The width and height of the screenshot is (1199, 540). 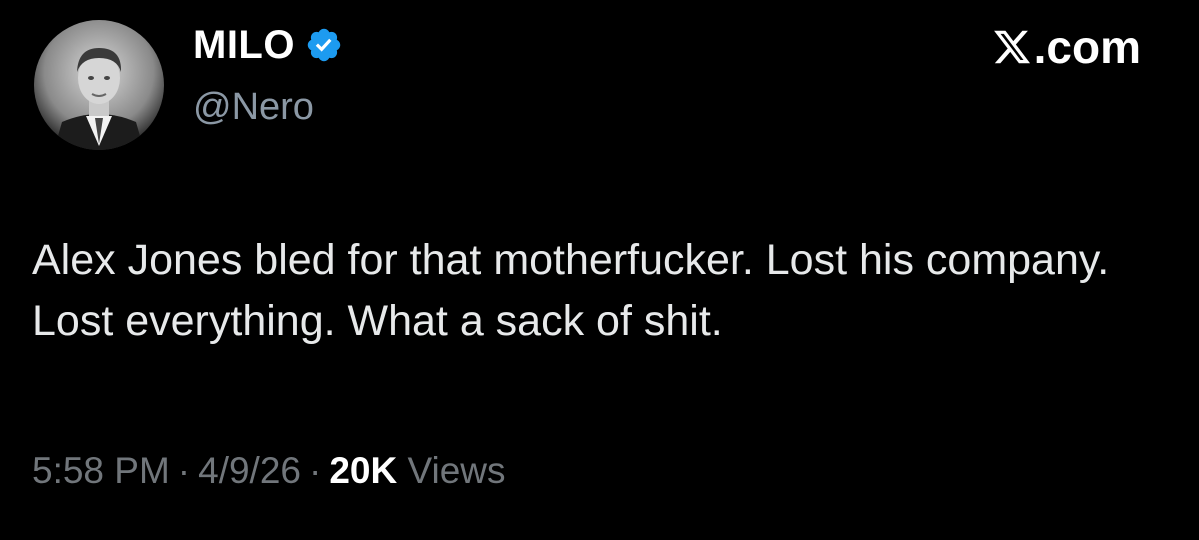 What do you see at coordinates (253, 107) in the screenshot?
I see `author-handle: @Nero` at bounding box center [253, 107].